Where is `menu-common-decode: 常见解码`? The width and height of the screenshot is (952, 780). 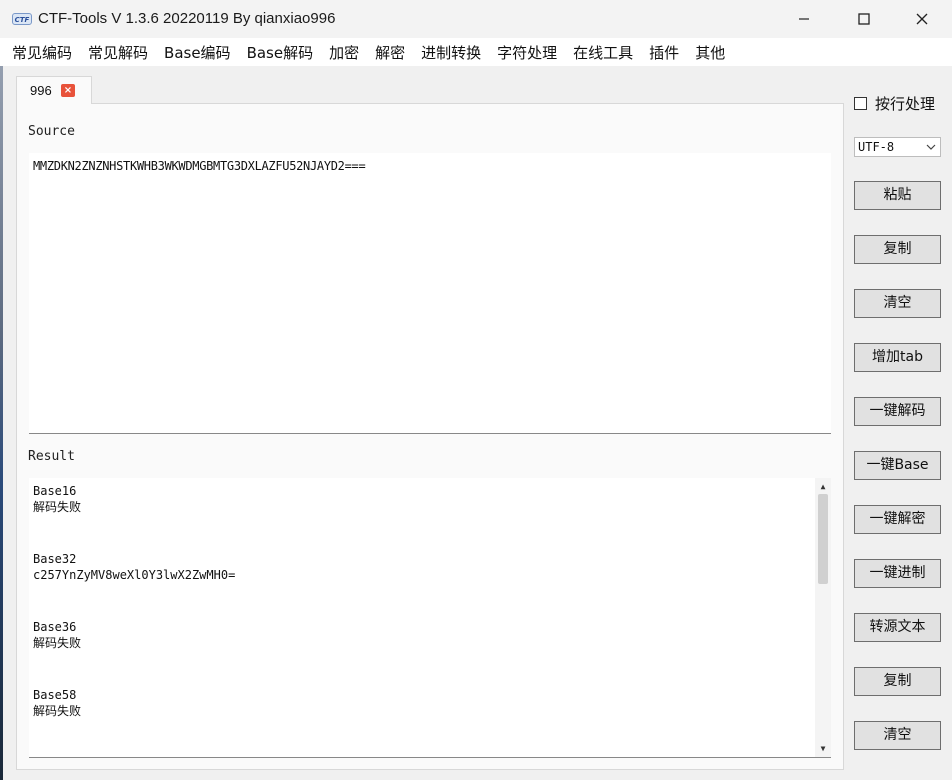
menu-common-decode: 常见解码 is located at coordinates (118, 52).